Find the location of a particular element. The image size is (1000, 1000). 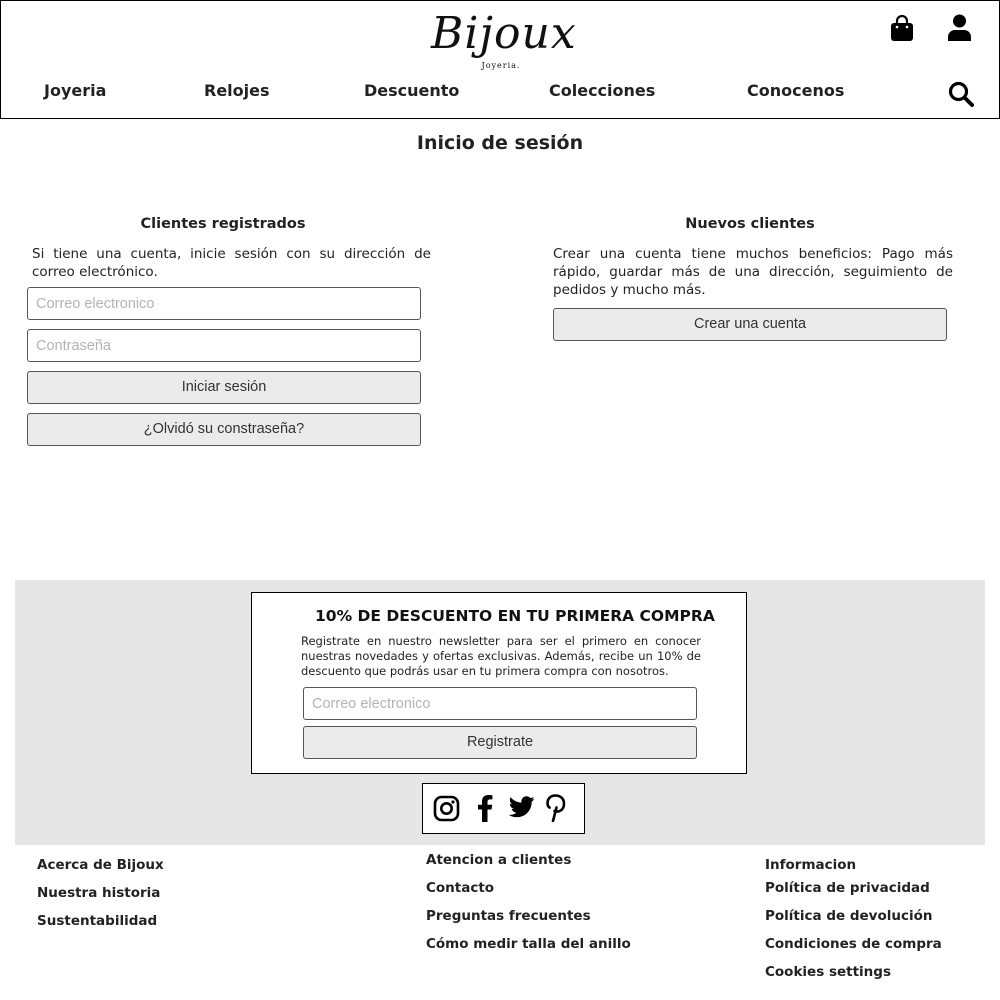

footer-link-privacy-policy: Política de privacidad is located at coordinates (847, 888).